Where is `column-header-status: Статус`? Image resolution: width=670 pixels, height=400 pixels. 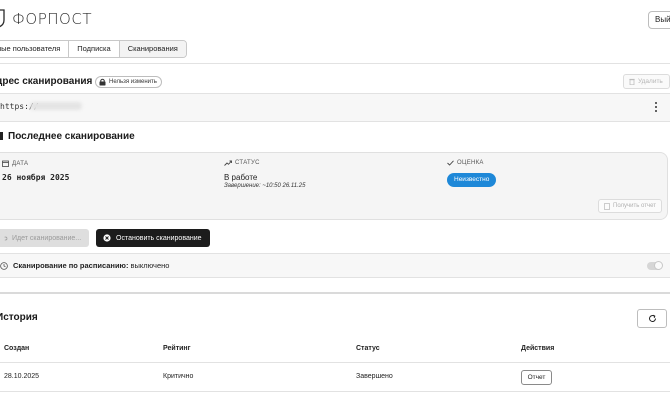
column-header-status: Статус is located at coordinates (368, 348).